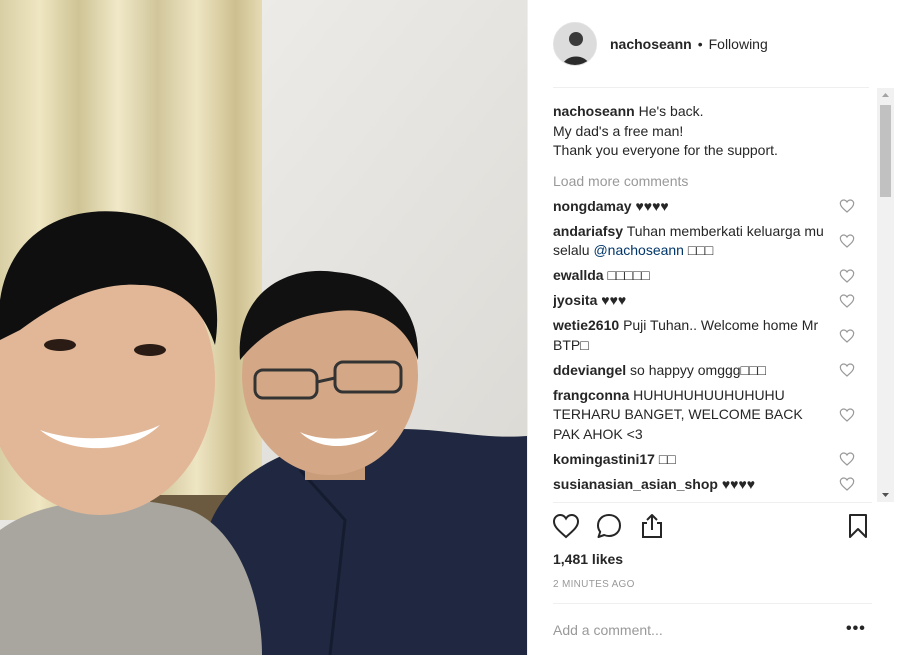  I want to click on avatar, so click(575, 44).